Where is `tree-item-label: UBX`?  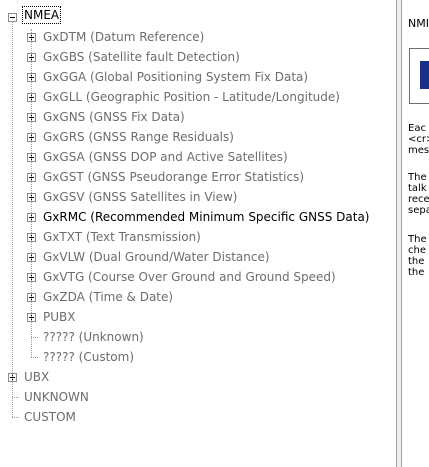
tree-item-label: UBX is located at coordinates (37, 377).